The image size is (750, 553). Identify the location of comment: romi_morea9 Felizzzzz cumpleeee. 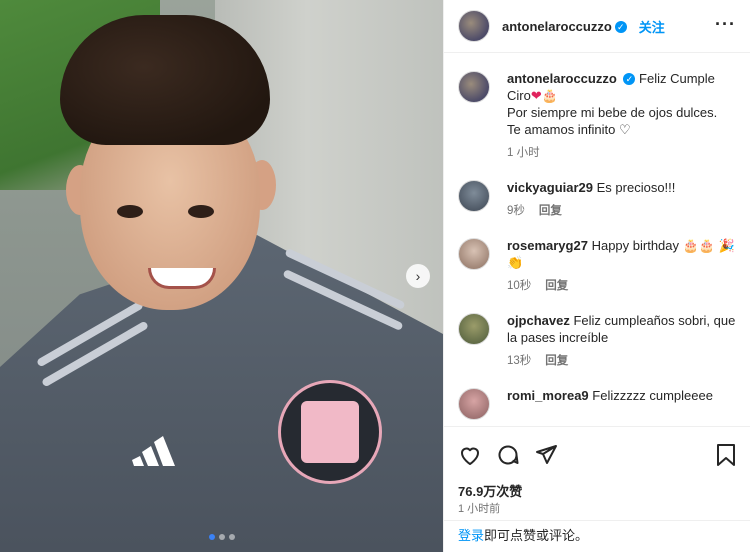
(597, 395).